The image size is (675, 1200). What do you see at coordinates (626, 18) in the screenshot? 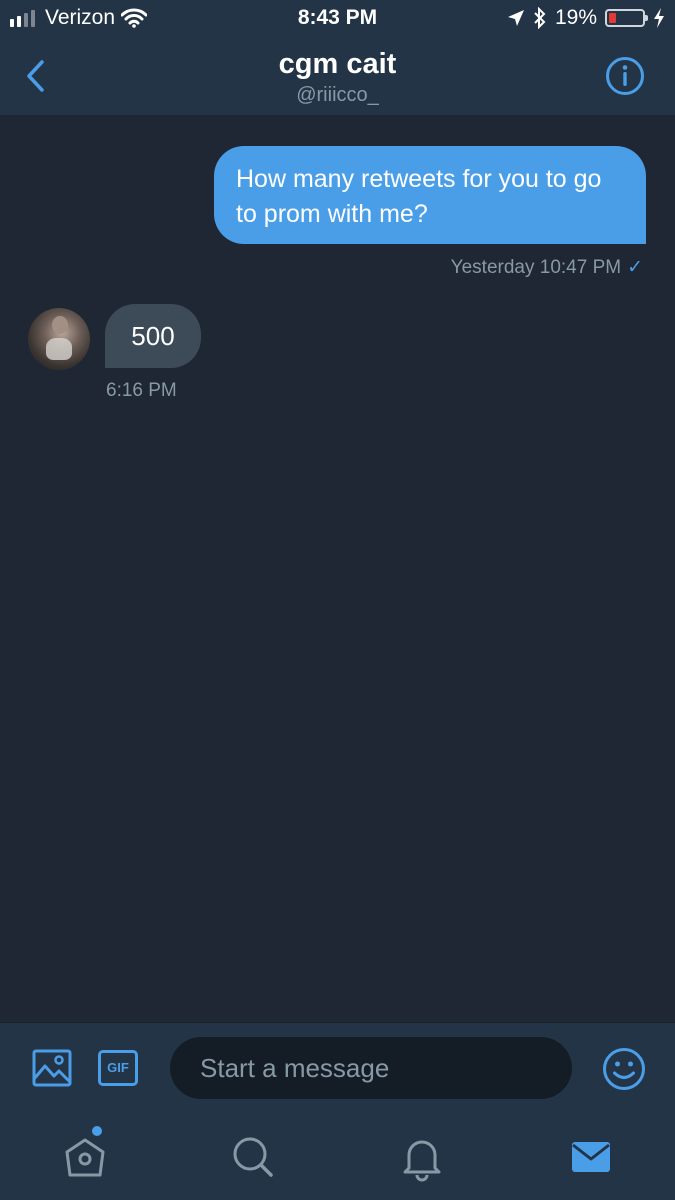
I see `battery-icon` at bounding box center [626, 18].